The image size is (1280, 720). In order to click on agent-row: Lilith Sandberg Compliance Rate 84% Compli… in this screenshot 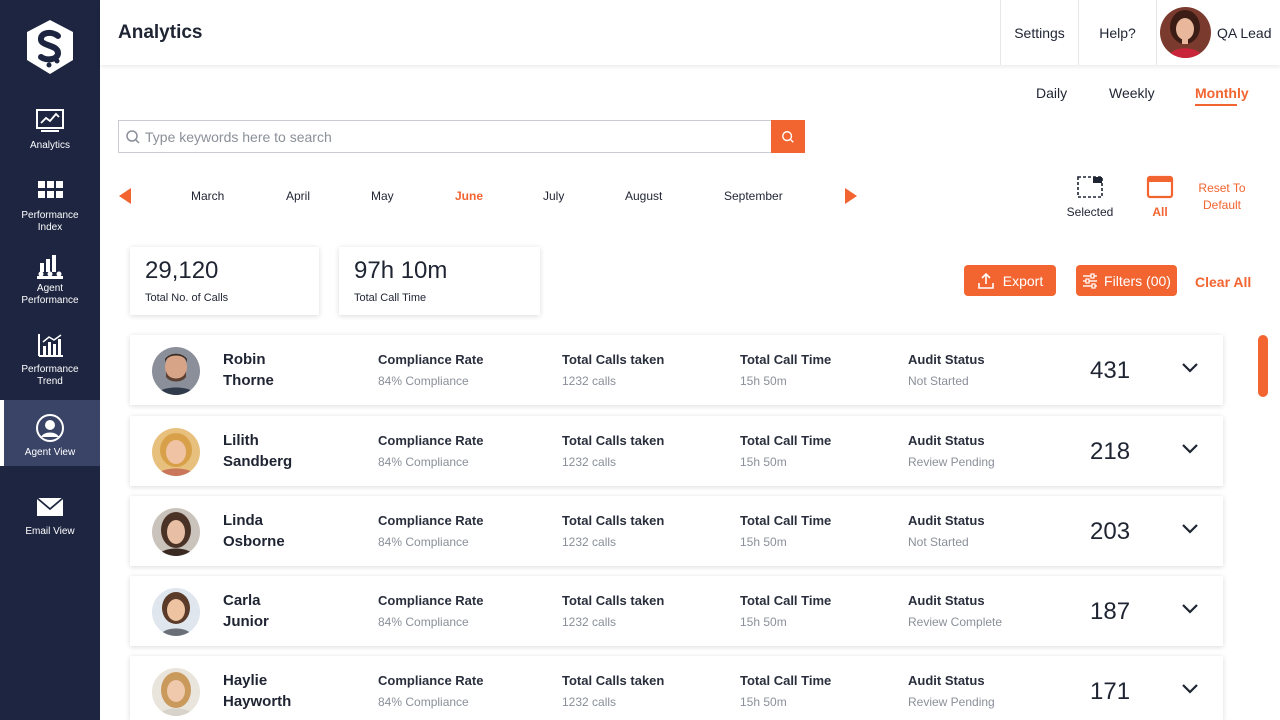, I will do `click(676, 451)`.